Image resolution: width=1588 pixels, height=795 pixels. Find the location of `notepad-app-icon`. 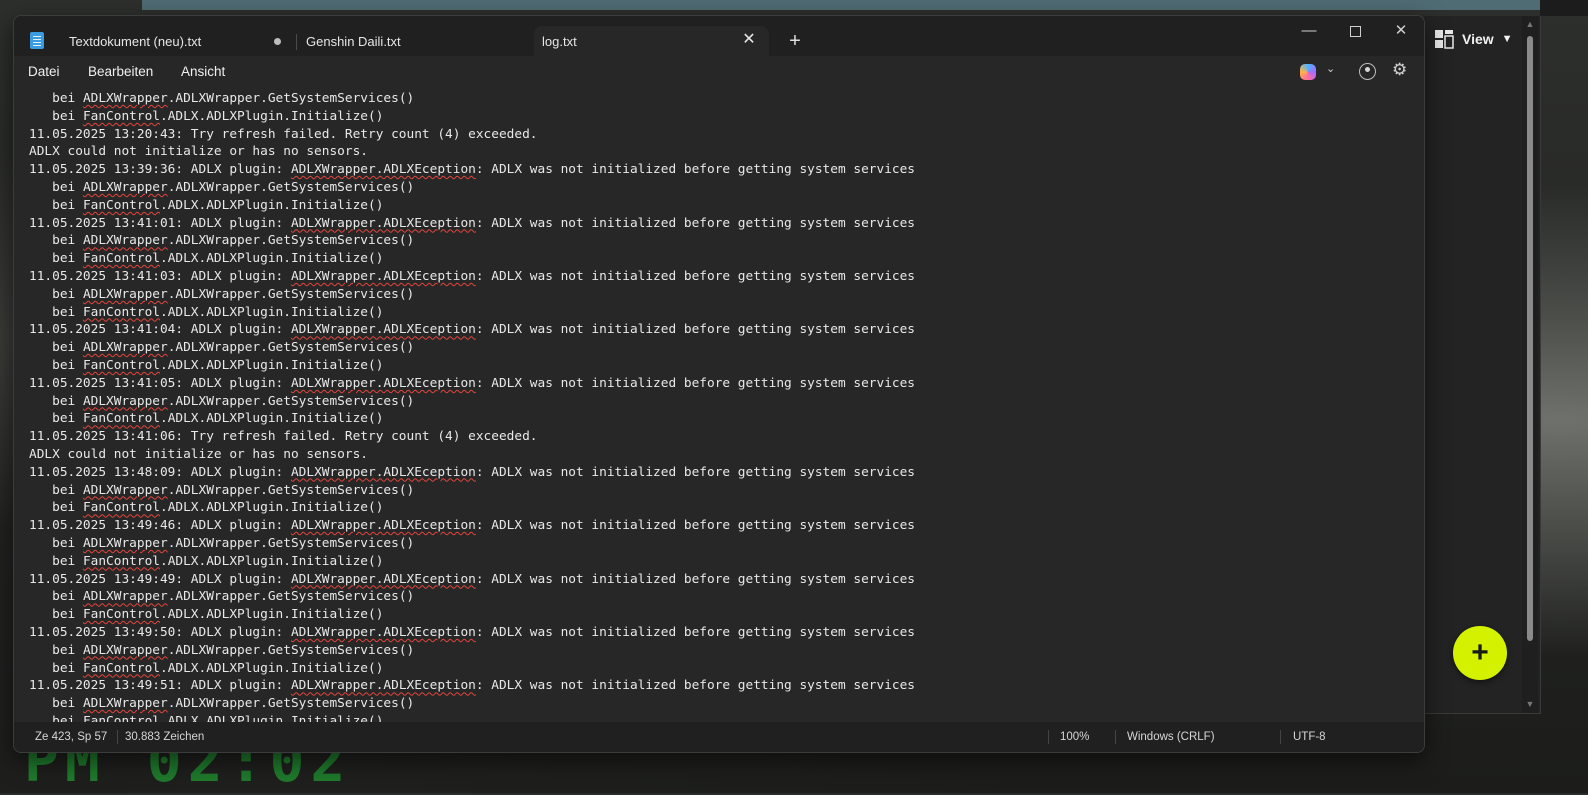

notepad-app-icon is located at coordinates (37, 40).